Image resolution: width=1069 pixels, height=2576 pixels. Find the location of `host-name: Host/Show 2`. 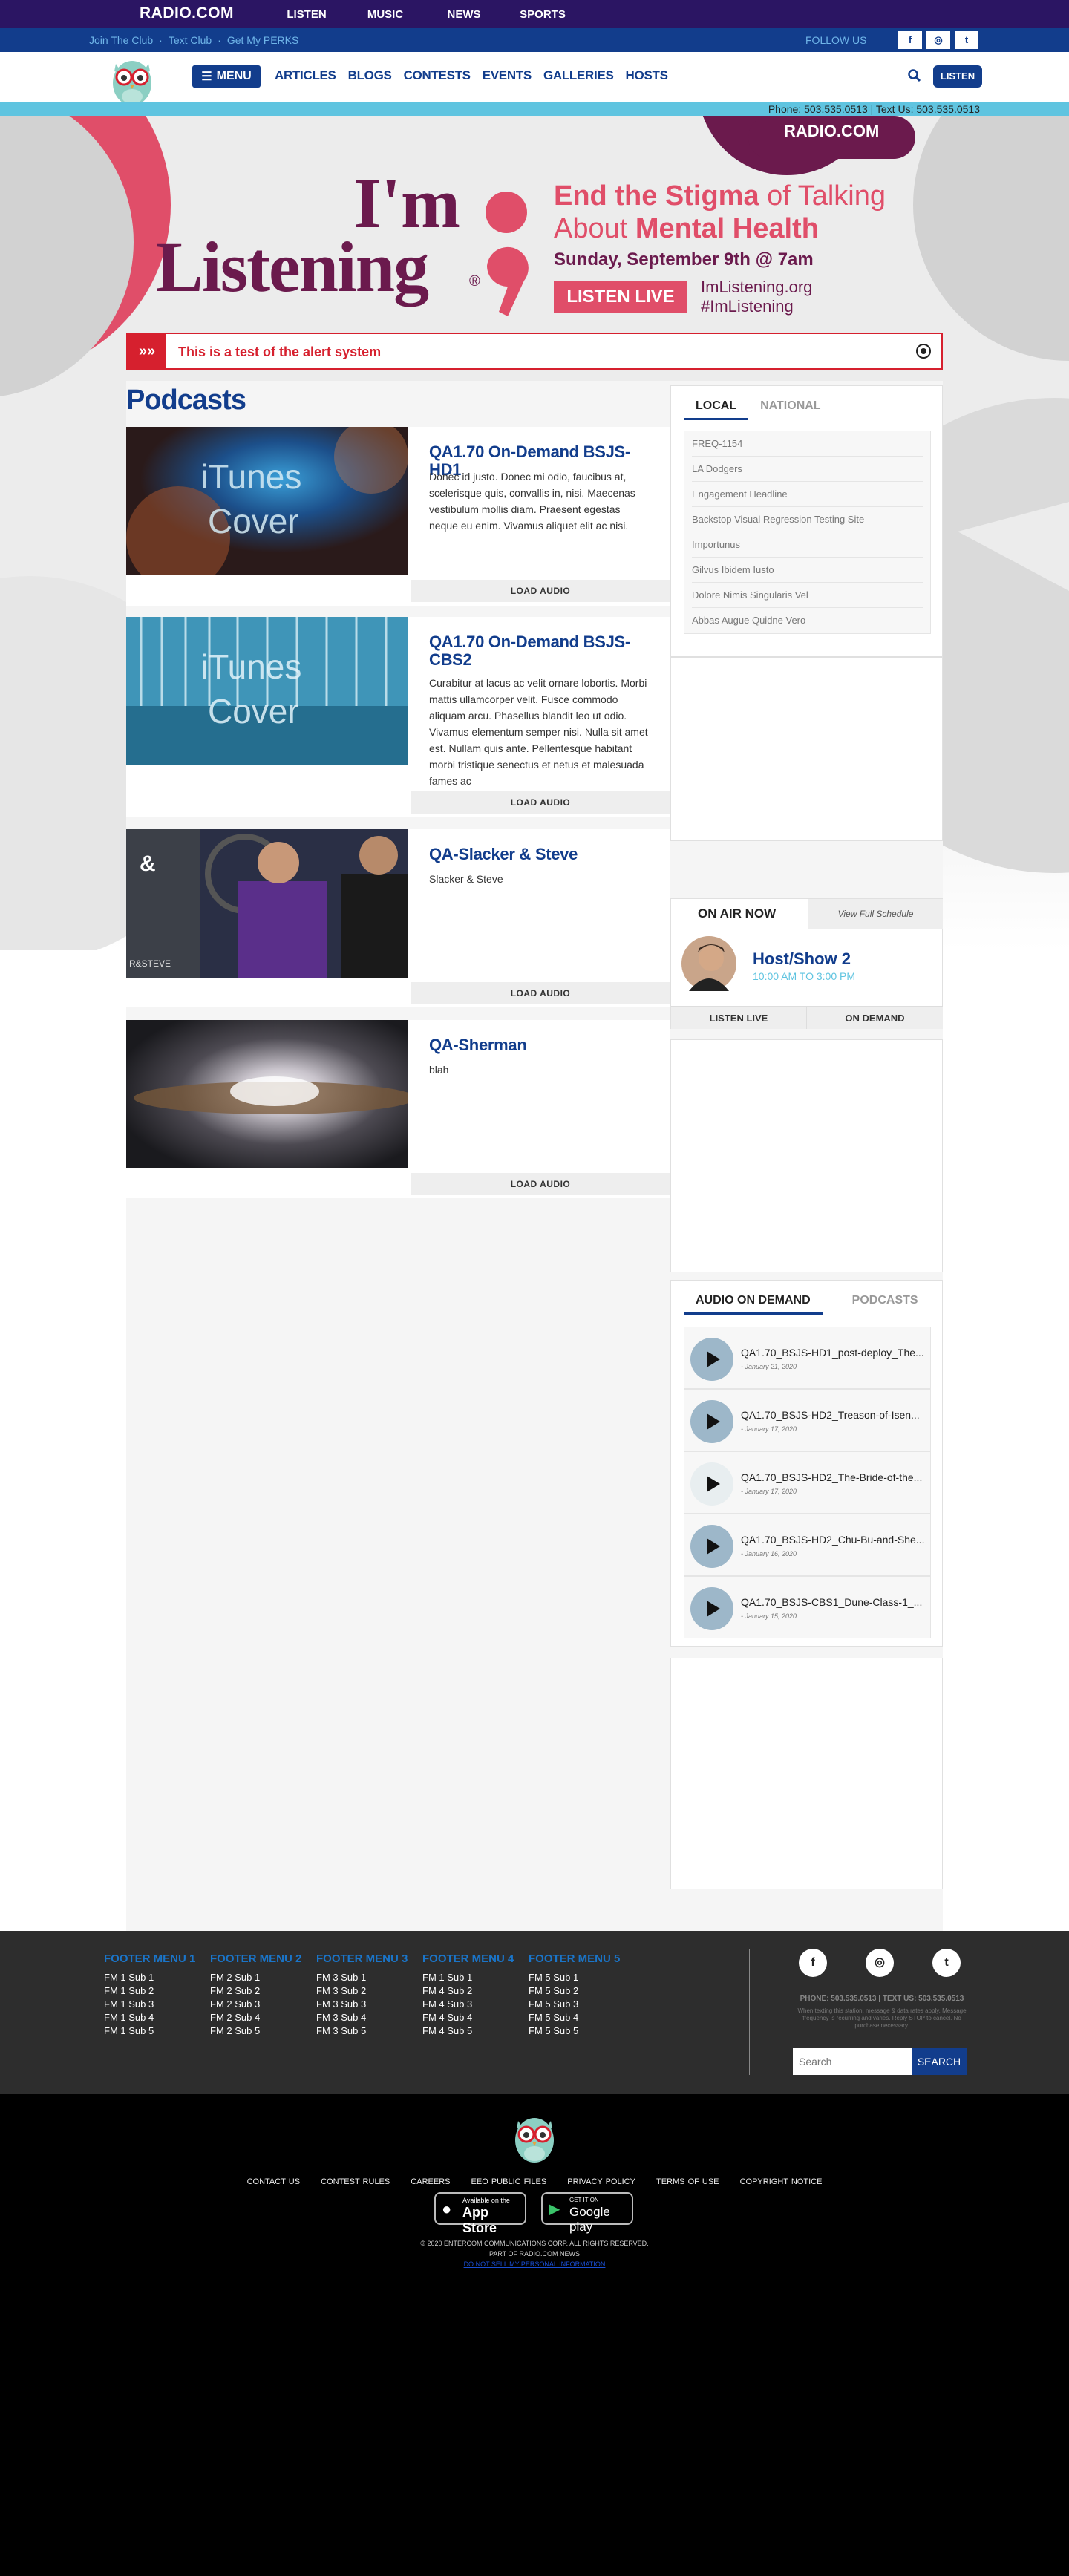

host-name: Host/Show 2 is located at coordinates (802, 959).